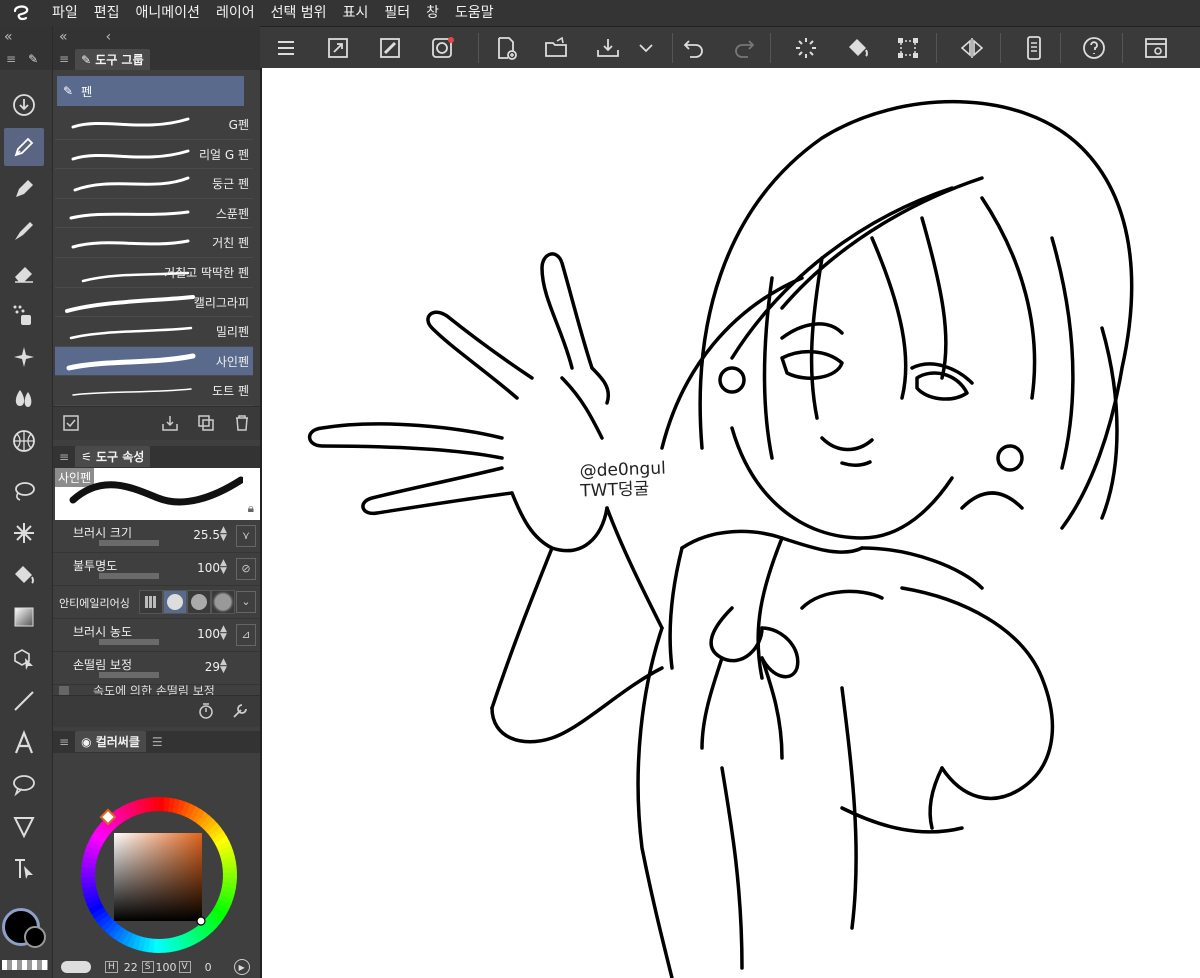 Image resolution: width=1200 pixels, height=978 pixels. I want to click on brush-item: 둥근 펜, so click(154, 184).